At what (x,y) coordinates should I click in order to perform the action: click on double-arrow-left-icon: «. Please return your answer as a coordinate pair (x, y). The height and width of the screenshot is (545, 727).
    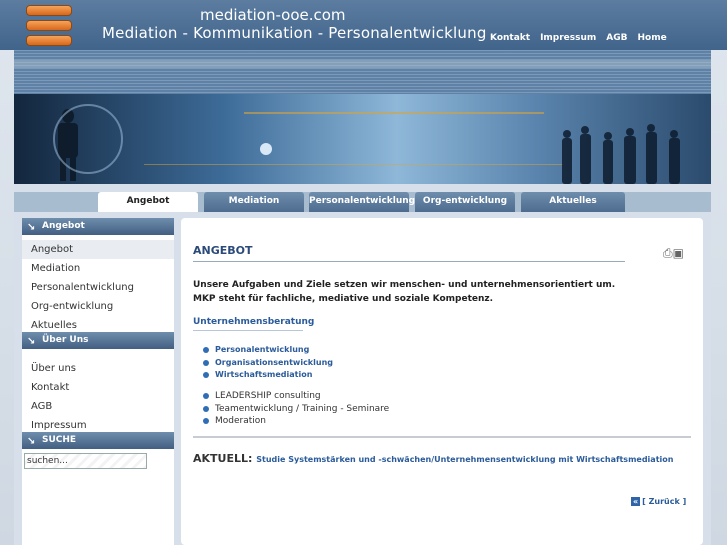
    Looking at the image, I should click on (636, 501).